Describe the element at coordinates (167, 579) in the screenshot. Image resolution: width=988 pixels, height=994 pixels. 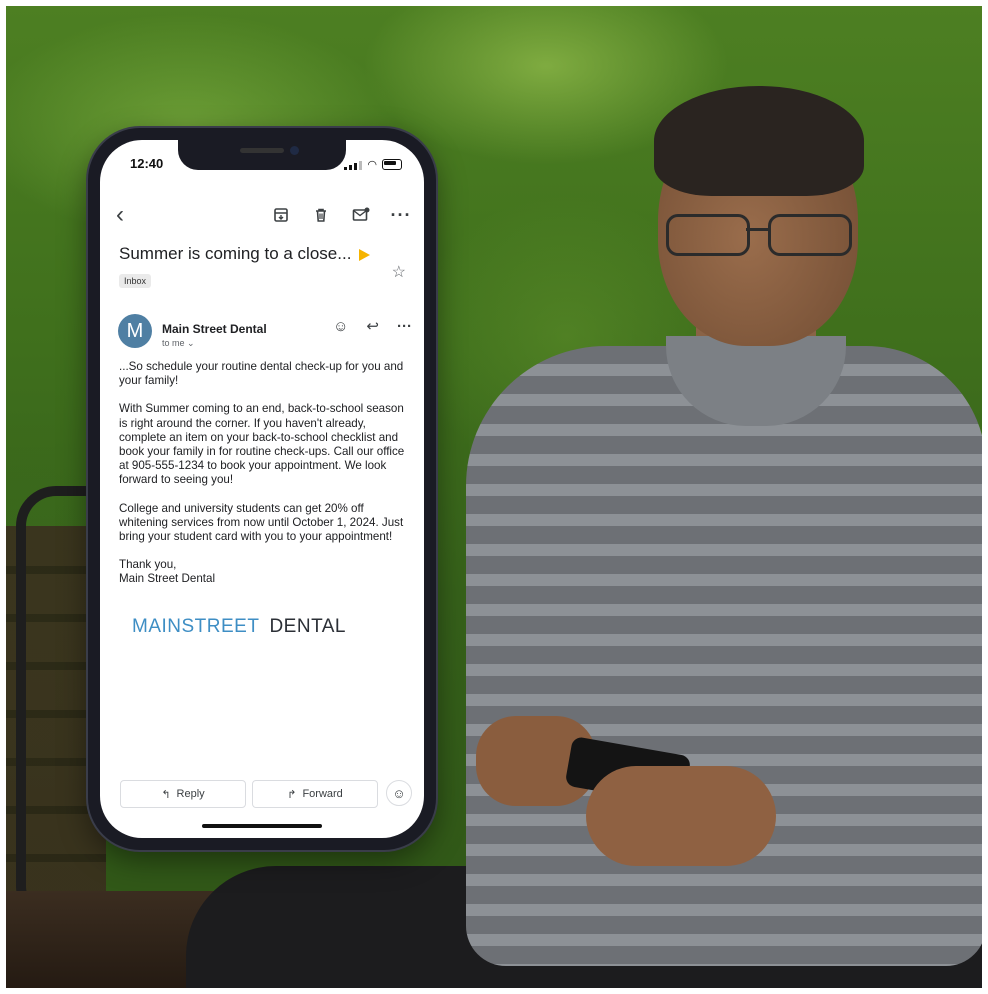
I see `signoff-name: Main Street Dental` at that location.